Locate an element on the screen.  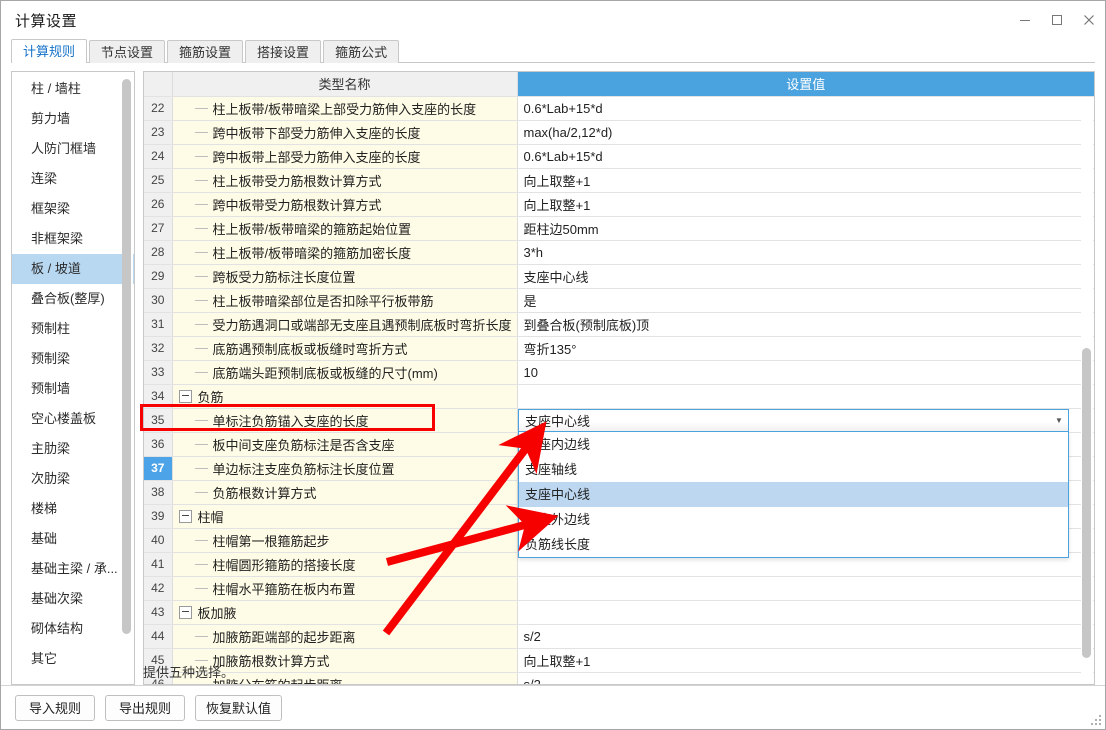
row-number: 40 is located at coordinates (158, 540).